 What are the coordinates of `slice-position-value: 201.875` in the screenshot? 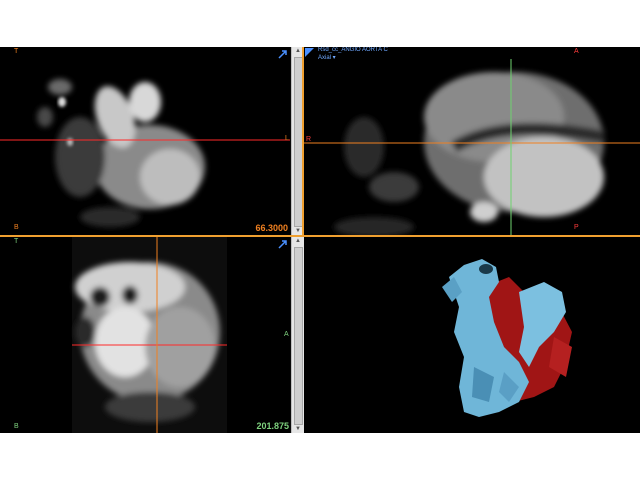 It's located at (272, 426).